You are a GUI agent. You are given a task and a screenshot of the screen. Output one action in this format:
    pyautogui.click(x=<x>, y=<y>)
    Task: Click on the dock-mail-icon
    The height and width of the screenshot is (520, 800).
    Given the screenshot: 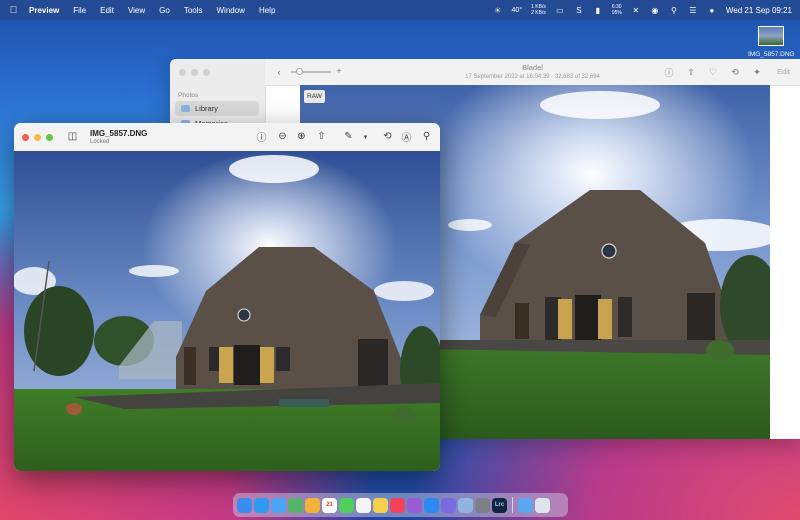 What is the action you would take?
    pyautogui.click(x=278, y=505)
    